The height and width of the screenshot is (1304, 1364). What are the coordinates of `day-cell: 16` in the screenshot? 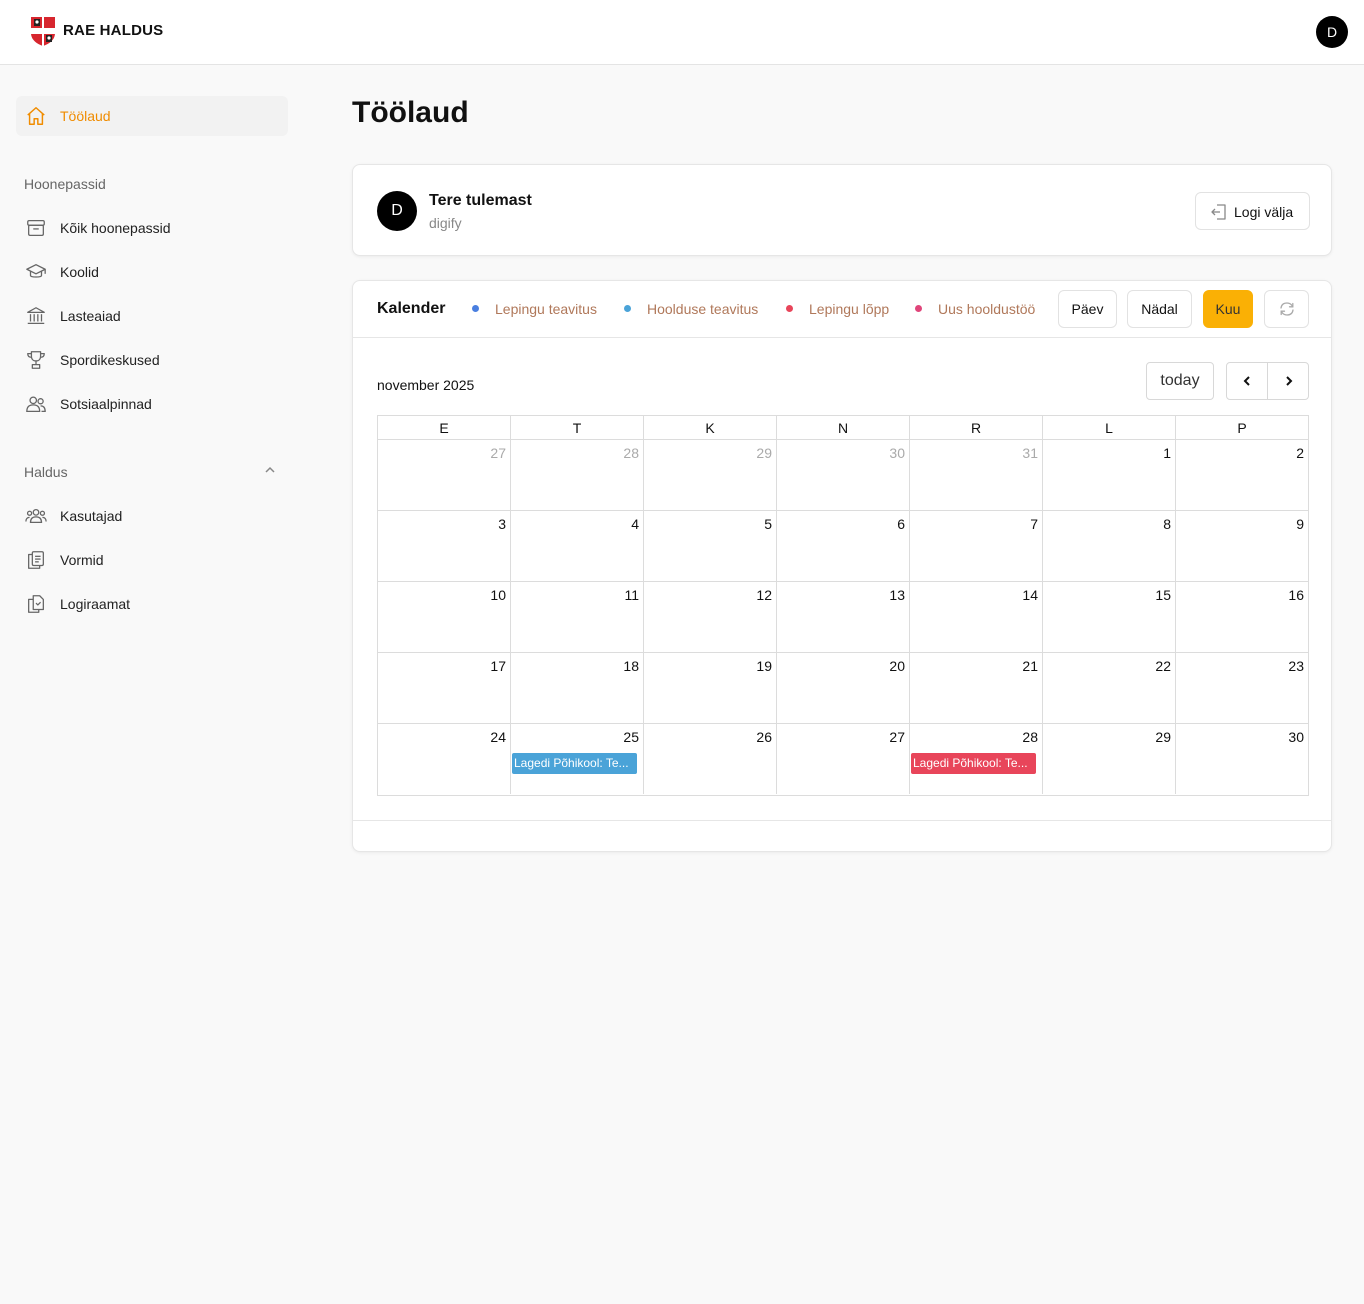 It's located at (1242, 617).